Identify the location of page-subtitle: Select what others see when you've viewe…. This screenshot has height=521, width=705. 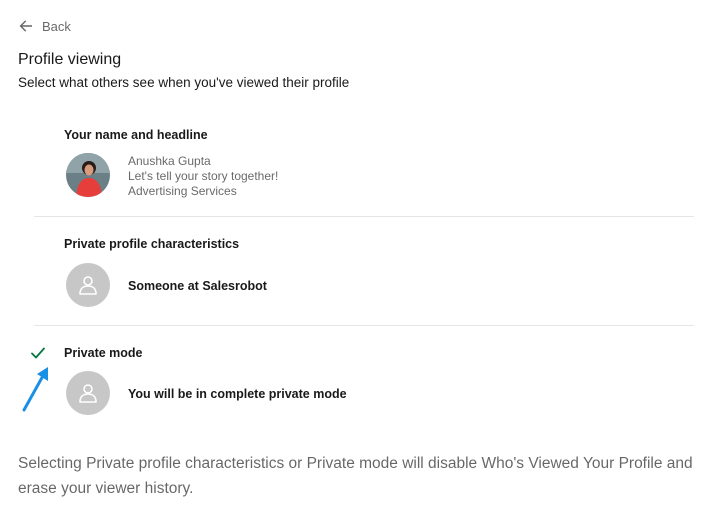
(184, 82).